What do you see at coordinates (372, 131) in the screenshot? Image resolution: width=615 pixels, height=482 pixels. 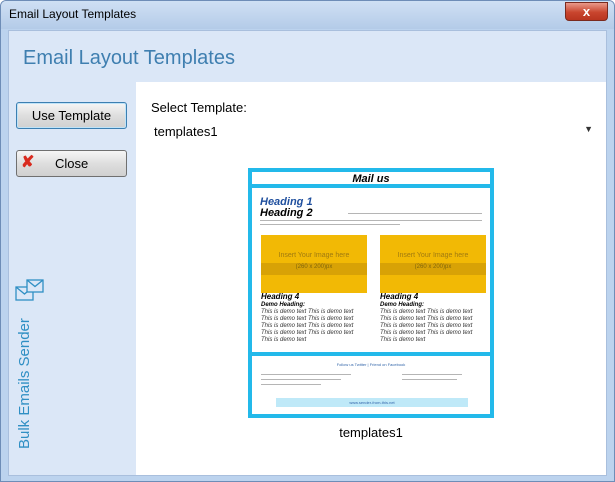 I see `template-select: templates1 ▼` at bounding box center [372, 131].